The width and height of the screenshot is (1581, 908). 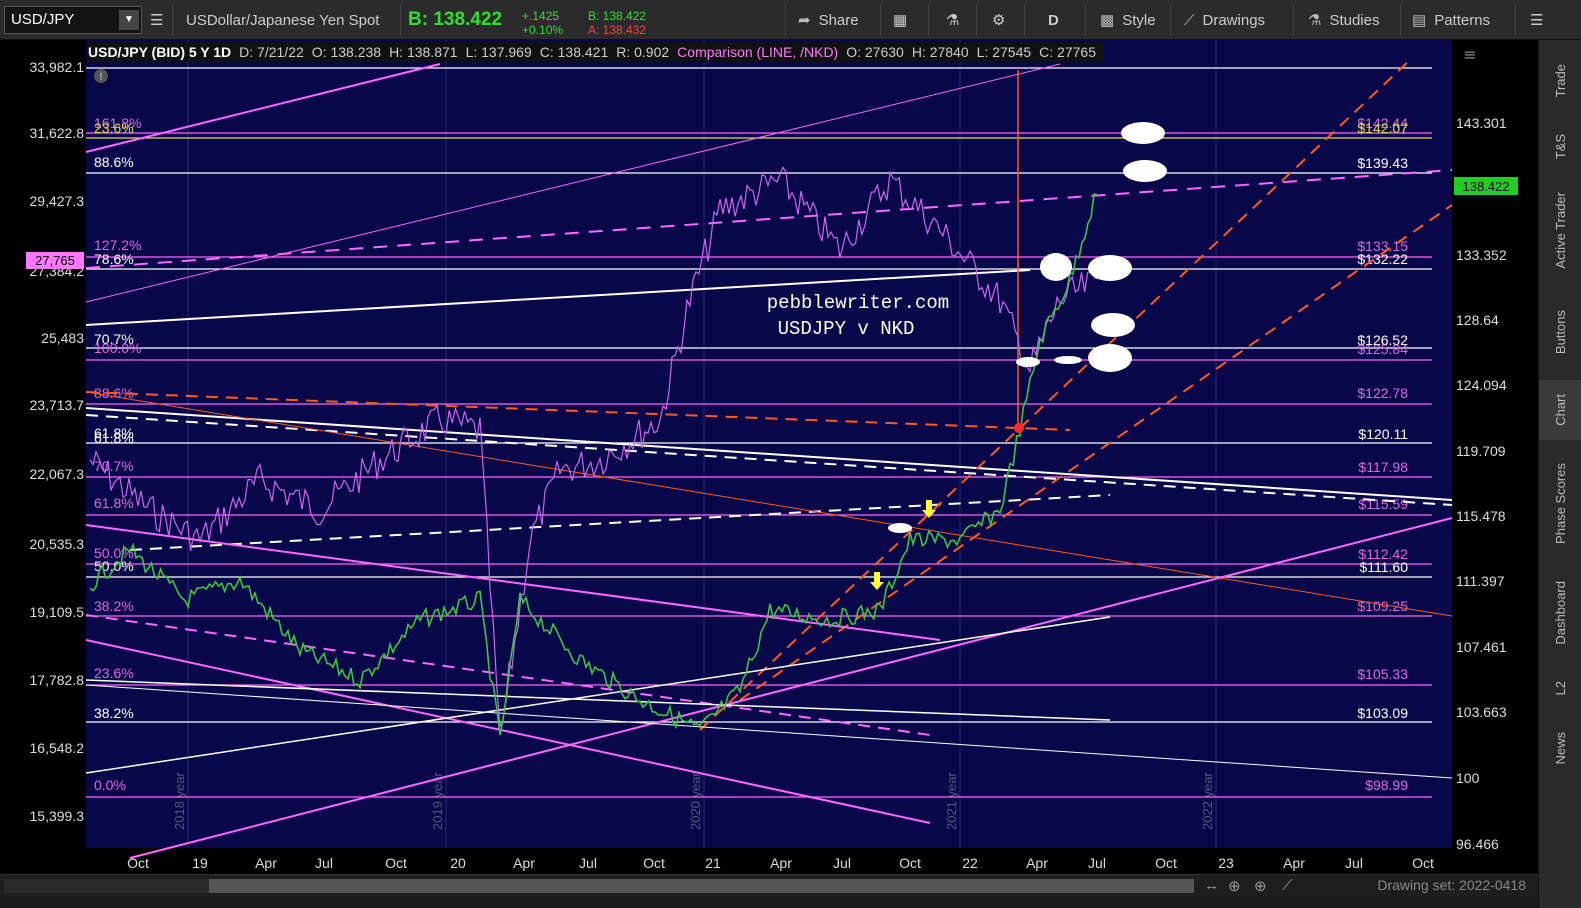 I want to click on tab-label: L2, so click(x=1560, y=688).